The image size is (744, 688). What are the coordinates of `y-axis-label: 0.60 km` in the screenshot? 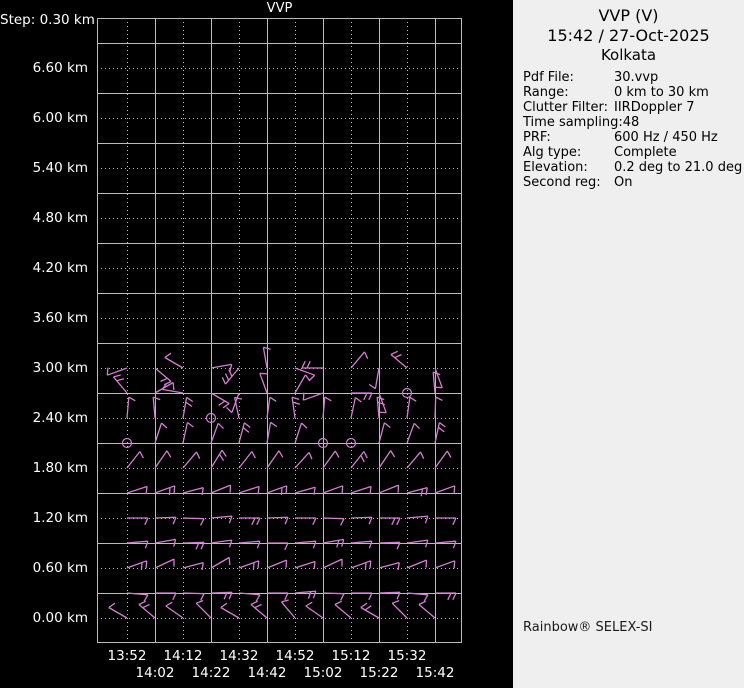 It's located at (60, 568).